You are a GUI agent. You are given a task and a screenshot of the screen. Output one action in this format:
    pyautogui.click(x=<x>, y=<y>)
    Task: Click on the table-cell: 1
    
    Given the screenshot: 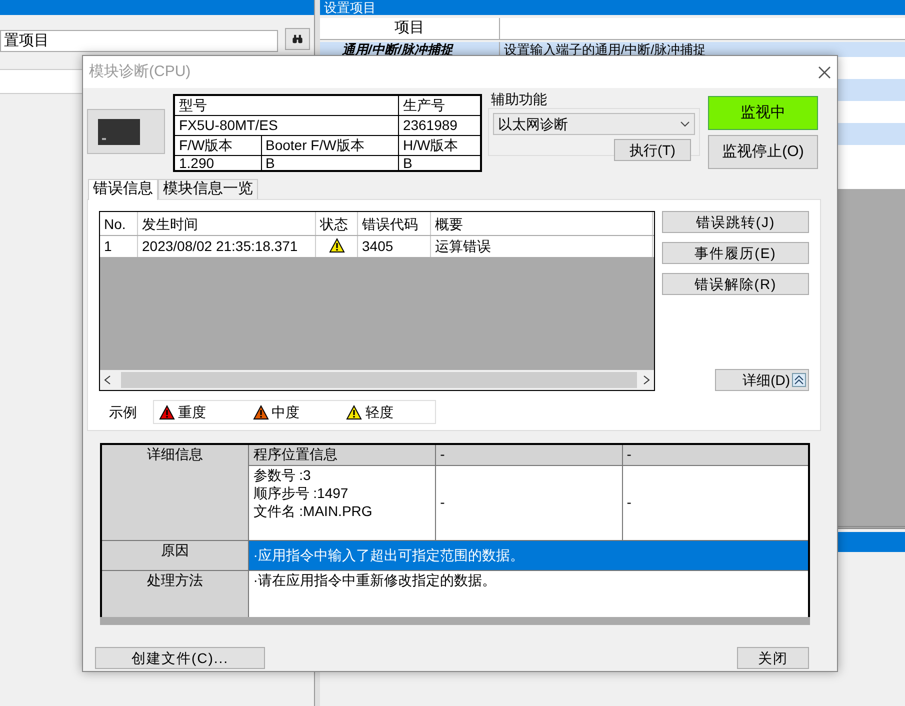 What is the action you would take?
    pyautogui.click(x=119, y=246)
    